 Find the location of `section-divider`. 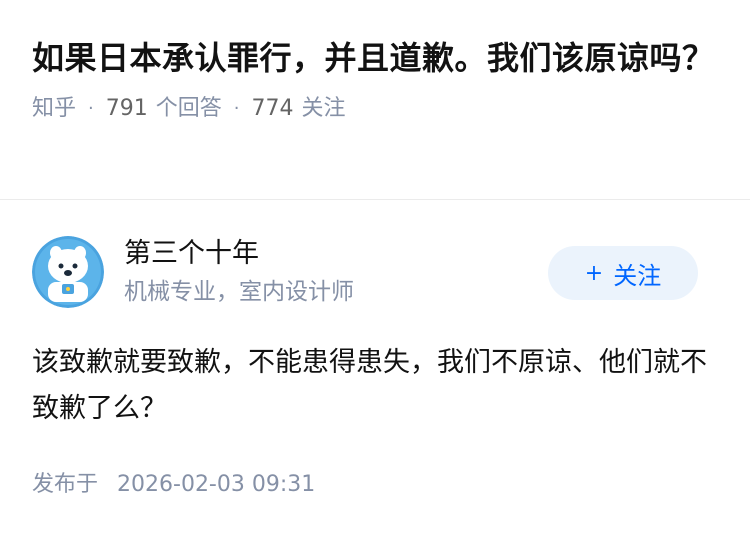

section-divider is located at coordinates (375, 199).